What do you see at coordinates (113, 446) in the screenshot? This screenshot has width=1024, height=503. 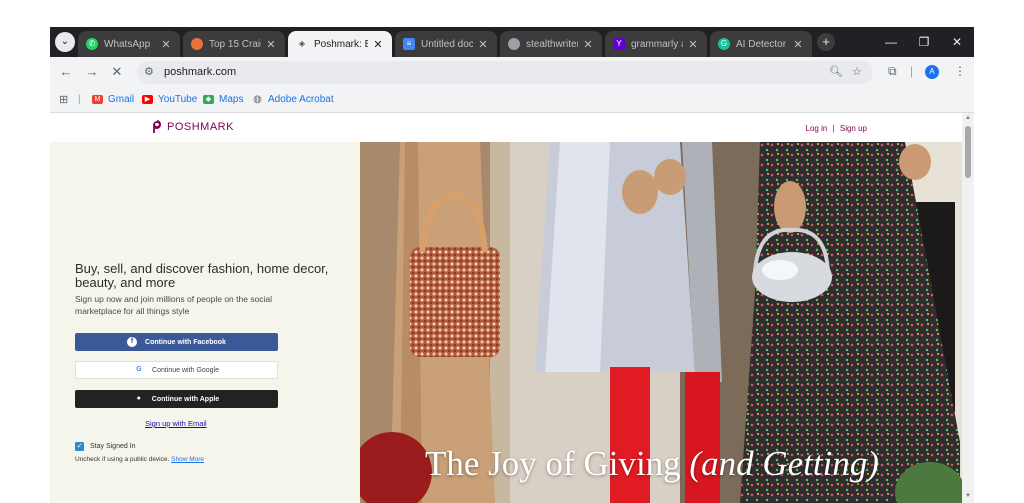 I see `stay-signed-in-label: Stay Signed In` at bounding box center [113, 446].